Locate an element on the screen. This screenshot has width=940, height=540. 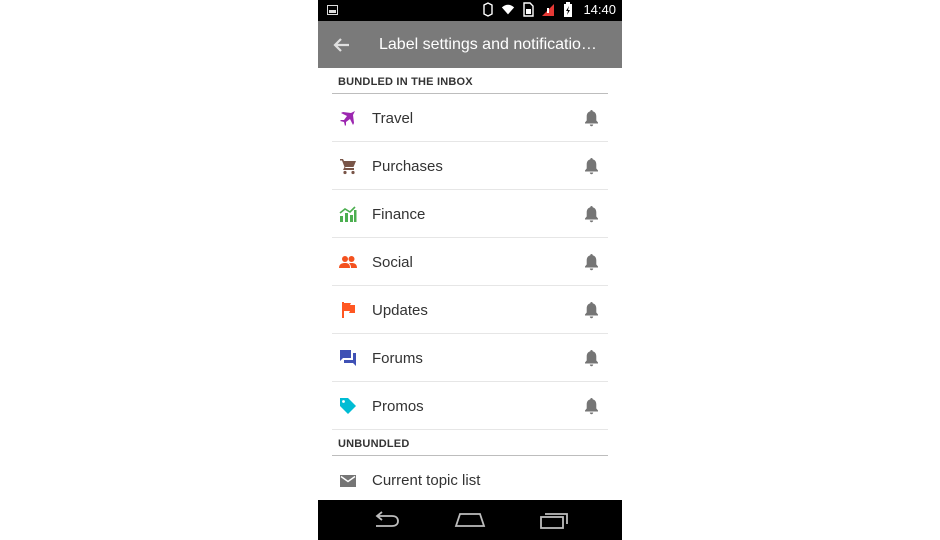
list-item-label: Updates is located at coordinates (400, 310).